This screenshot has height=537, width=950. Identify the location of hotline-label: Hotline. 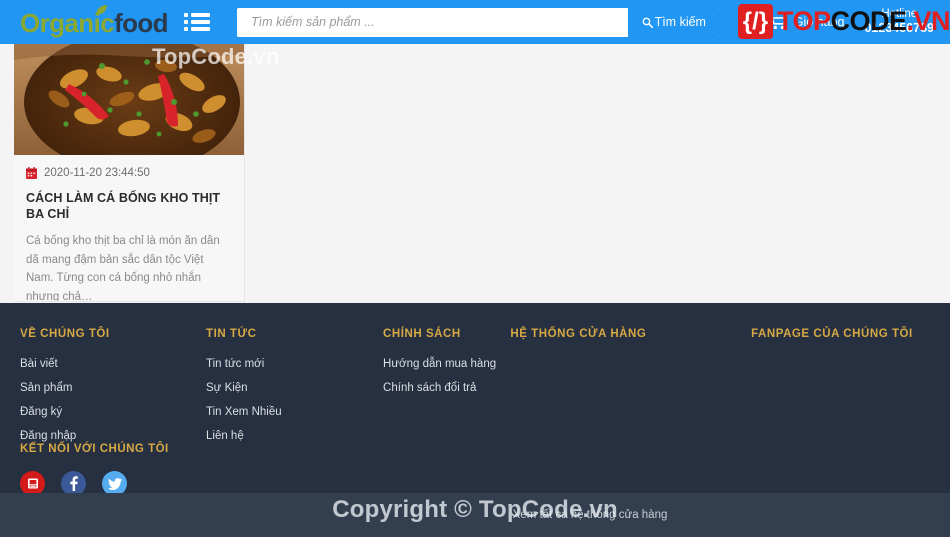
(899, 14).